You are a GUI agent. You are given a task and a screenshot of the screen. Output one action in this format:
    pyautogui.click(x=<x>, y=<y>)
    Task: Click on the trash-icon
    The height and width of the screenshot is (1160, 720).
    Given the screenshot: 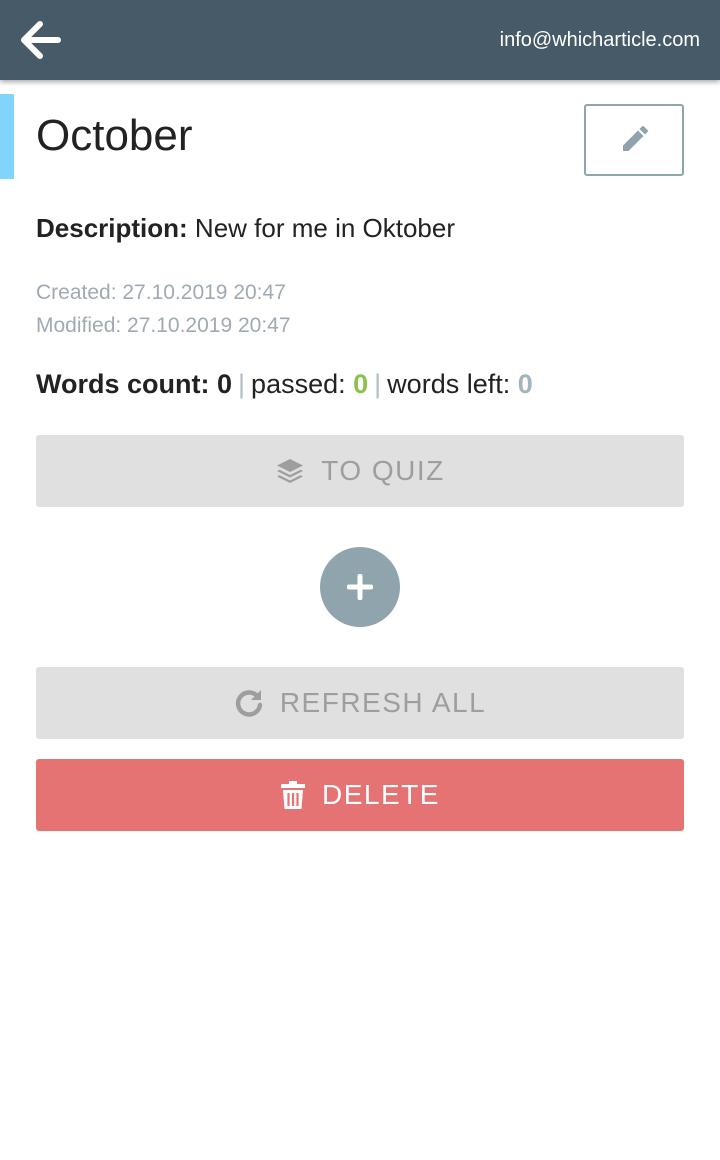 What is the action you would take?
    pyautogui.click(x=293, y=795)
    